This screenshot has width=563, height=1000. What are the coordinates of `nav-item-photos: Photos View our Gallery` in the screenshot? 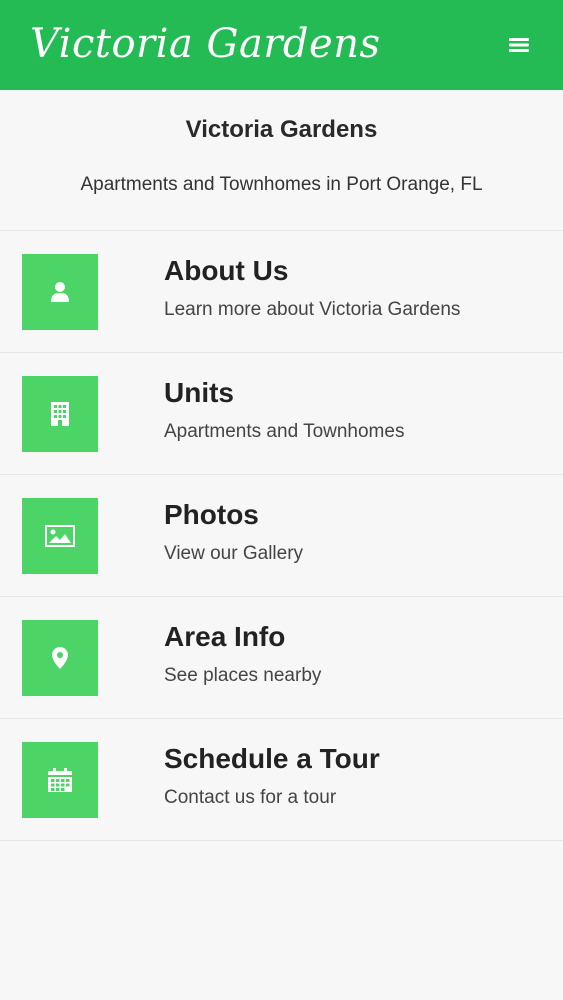 It's located at (281, 536).